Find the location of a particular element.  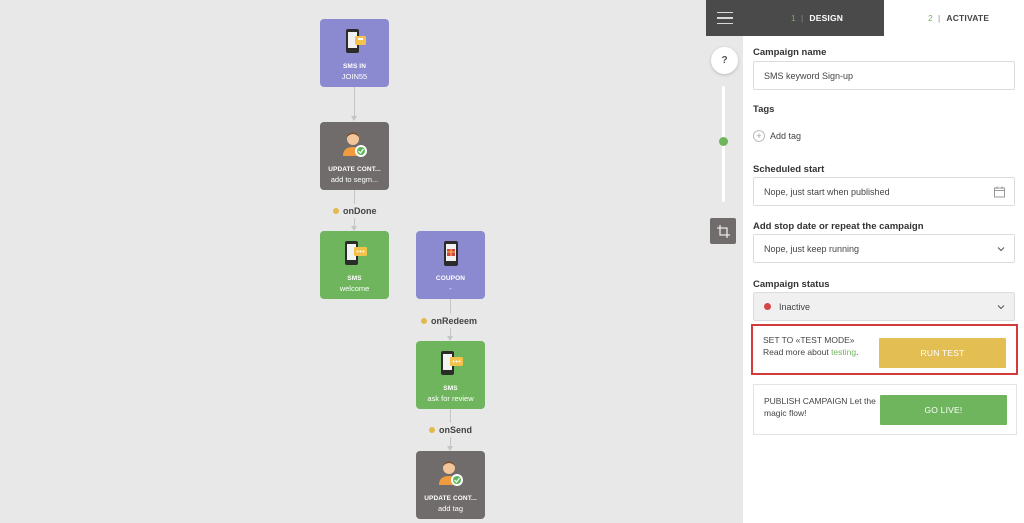

tab-label: DESIGN is located at coordinates (826, 18).